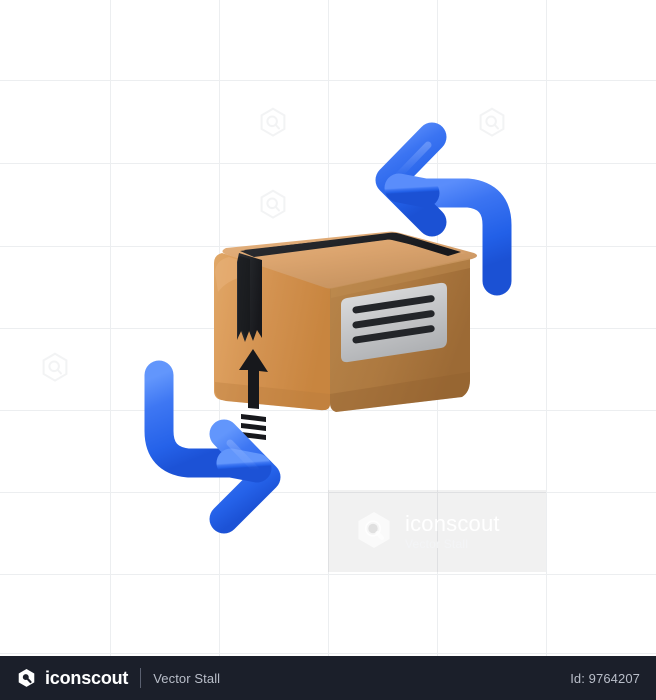 Image resolution: width=656 pixels, height=700 pixels. What do you see at coordinates (249, 297) in the screenshot?
I see `box-tape-flap` at bounding box center [249, 297].